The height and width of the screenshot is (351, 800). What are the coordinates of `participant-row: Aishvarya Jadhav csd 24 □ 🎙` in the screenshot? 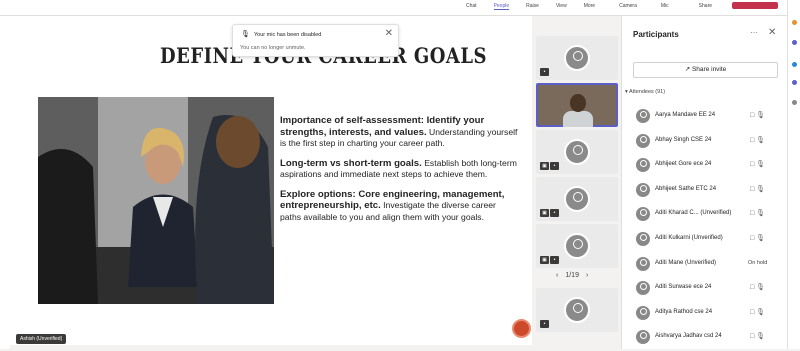 It's located at (708, 338).